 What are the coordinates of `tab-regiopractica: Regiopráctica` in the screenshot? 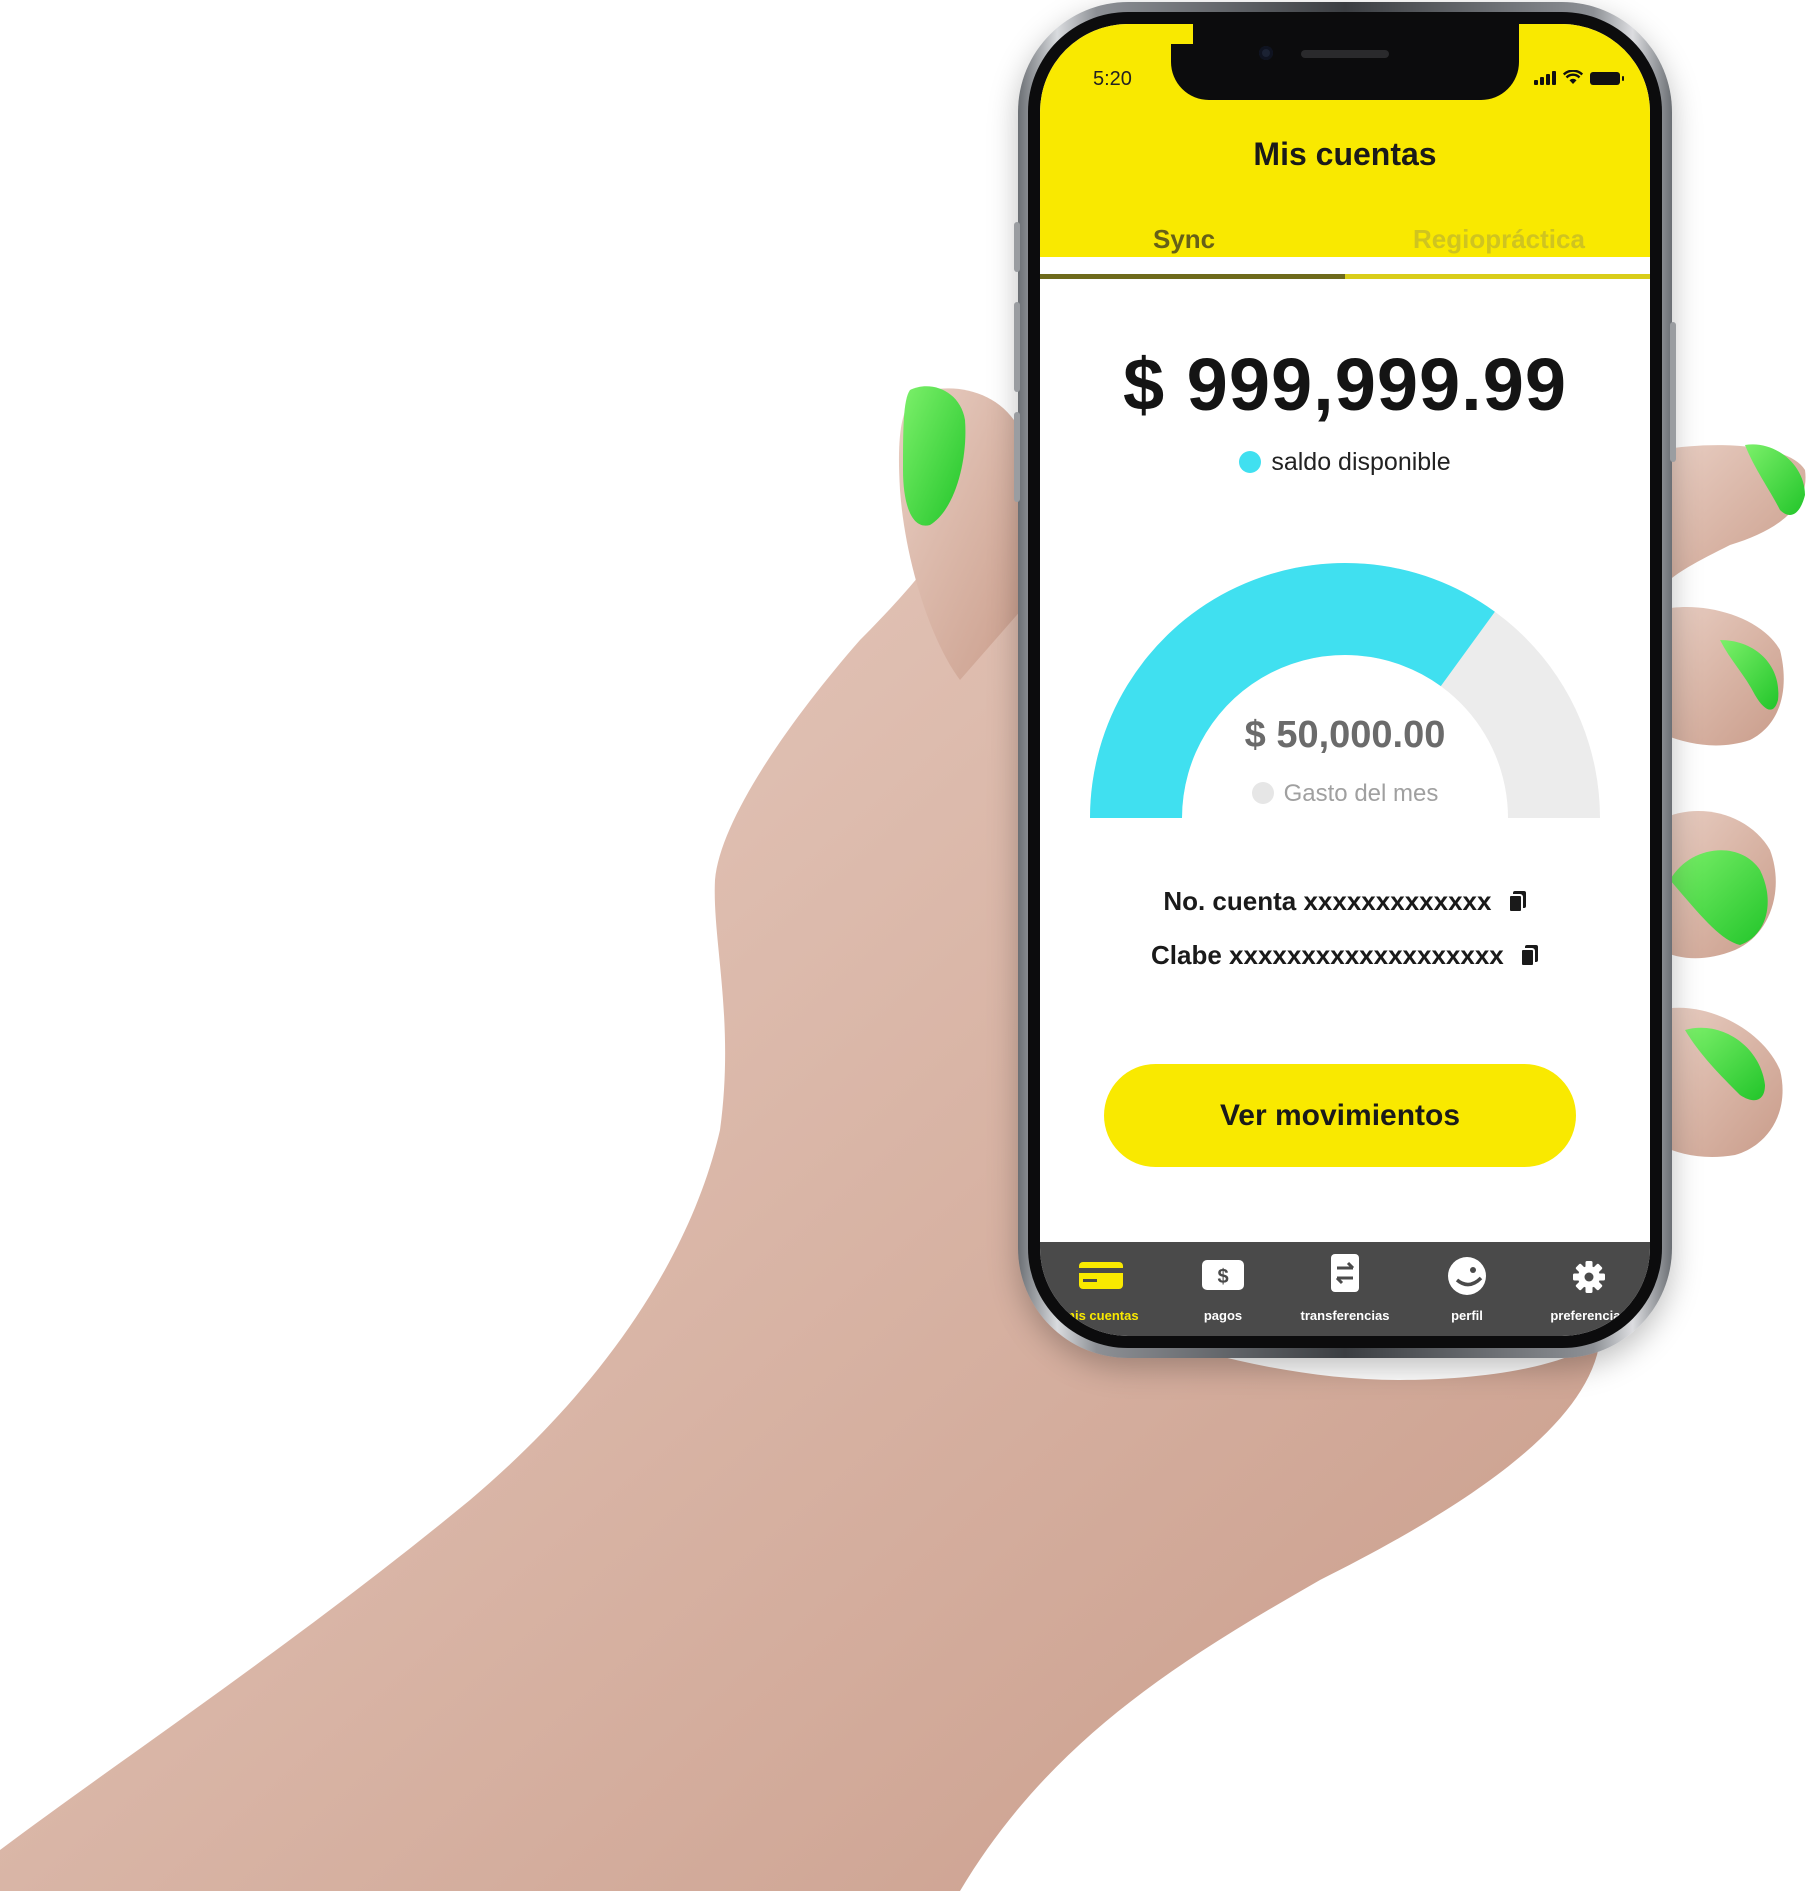 It's located at (1499, 239).